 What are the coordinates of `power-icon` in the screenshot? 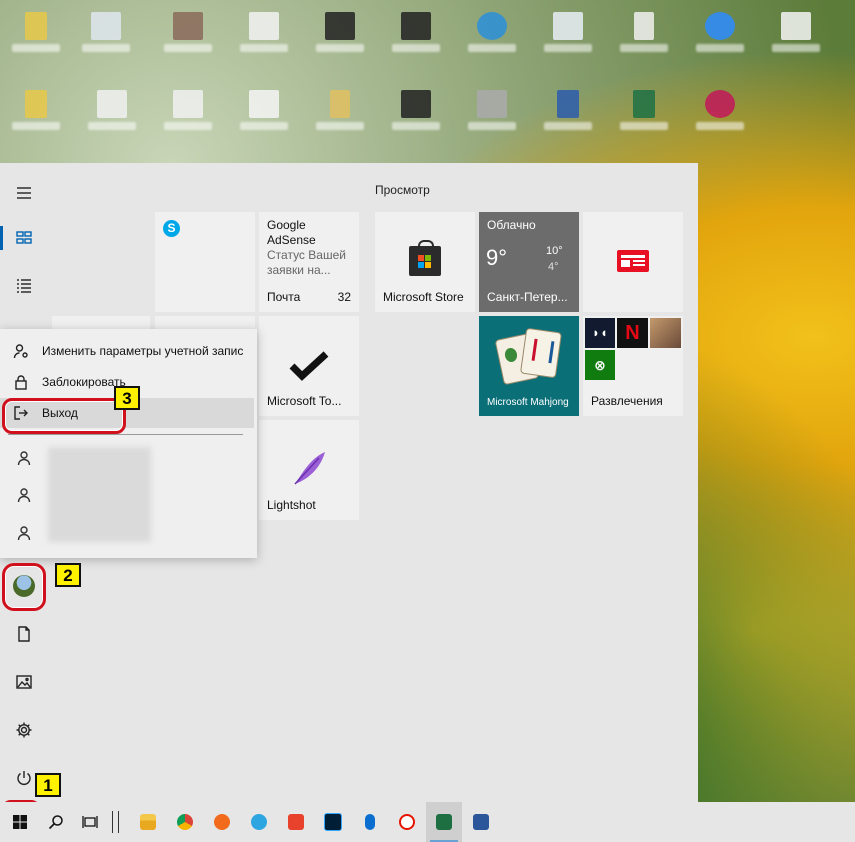 It's located at (24, 778).